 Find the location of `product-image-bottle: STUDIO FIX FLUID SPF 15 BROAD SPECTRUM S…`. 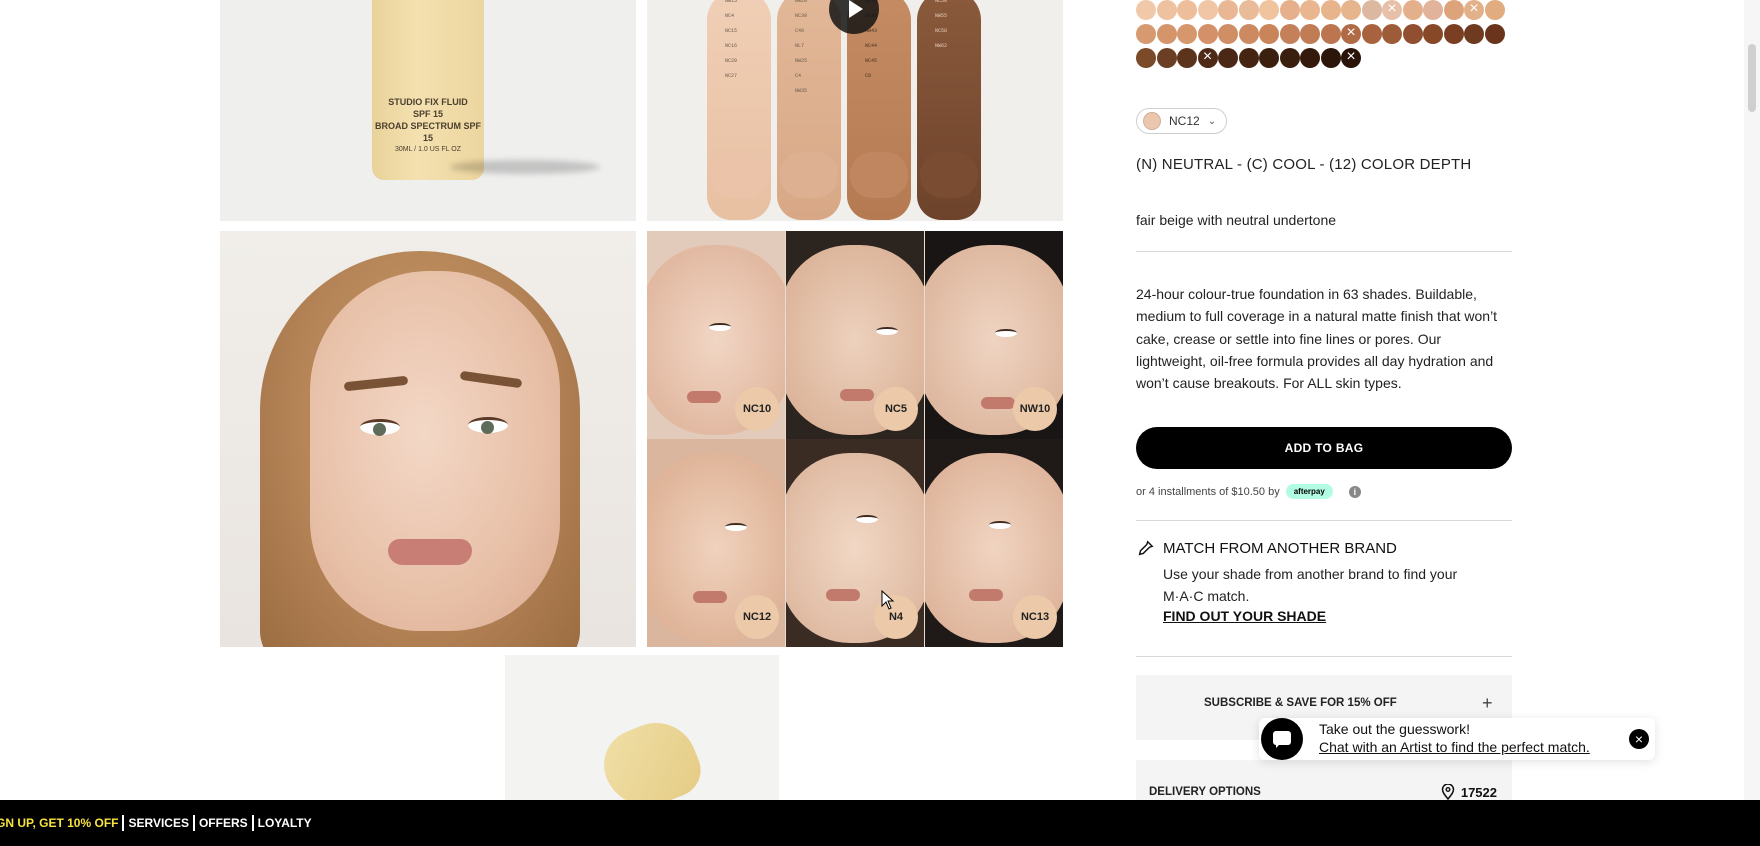

product-image-bottle: STUDIO FIX FLUID SPF 15 BROAD SPECTRUM S… is located at coordinates (428, 110).